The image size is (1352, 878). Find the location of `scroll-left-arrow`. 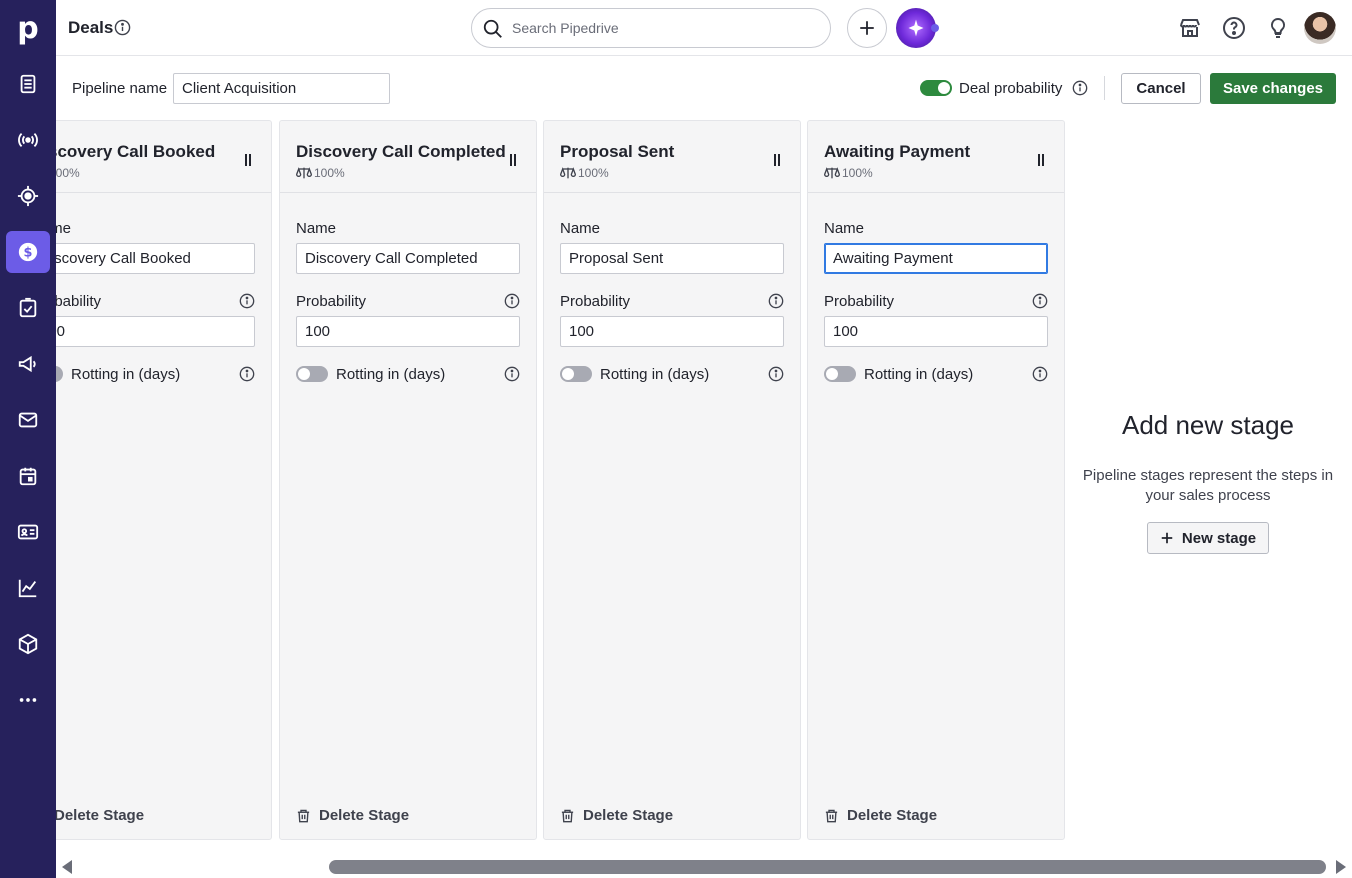

scroll-left-arrow is located at coordinates (67, 867).